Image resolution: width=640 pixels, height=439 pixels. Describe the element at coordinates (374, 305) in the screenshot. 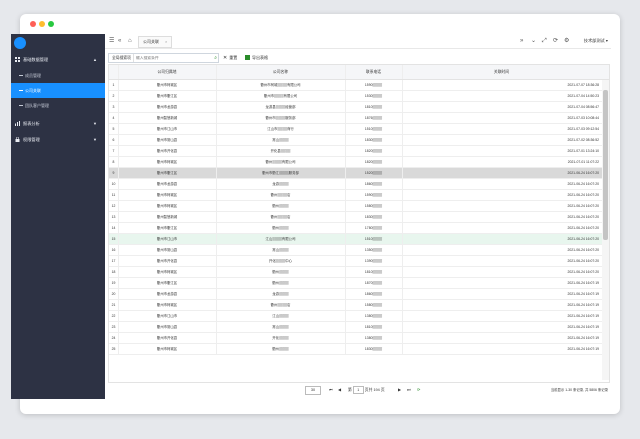

I see `cell-phone: 1580▒▒▒▒` at that location.